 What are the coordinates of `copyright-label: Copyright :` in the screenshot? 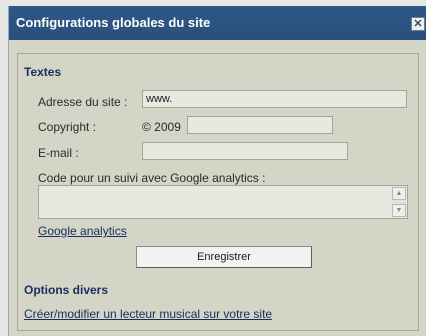 It's located at (67, 127).